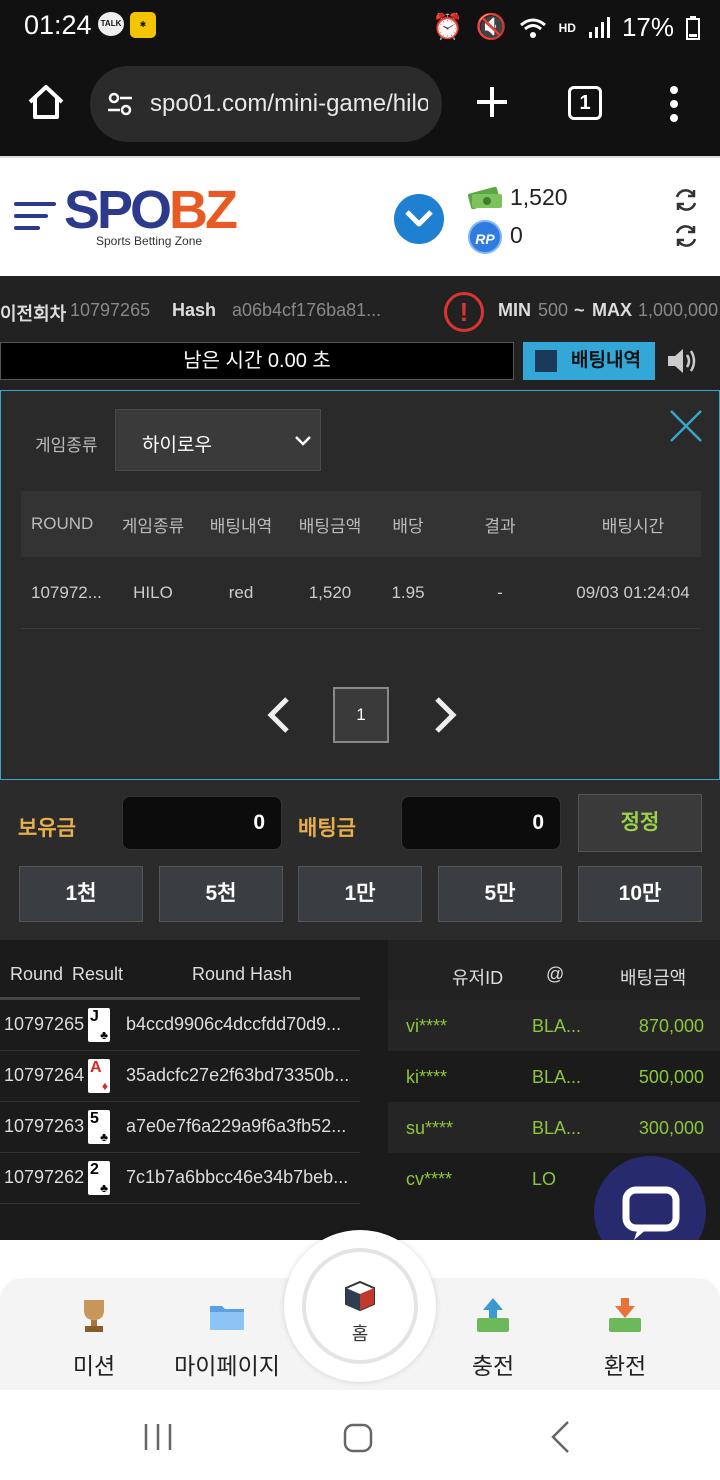 The image size is (720, 1480). I want to click on app-notification-icon: ✱, so click(143, 25).